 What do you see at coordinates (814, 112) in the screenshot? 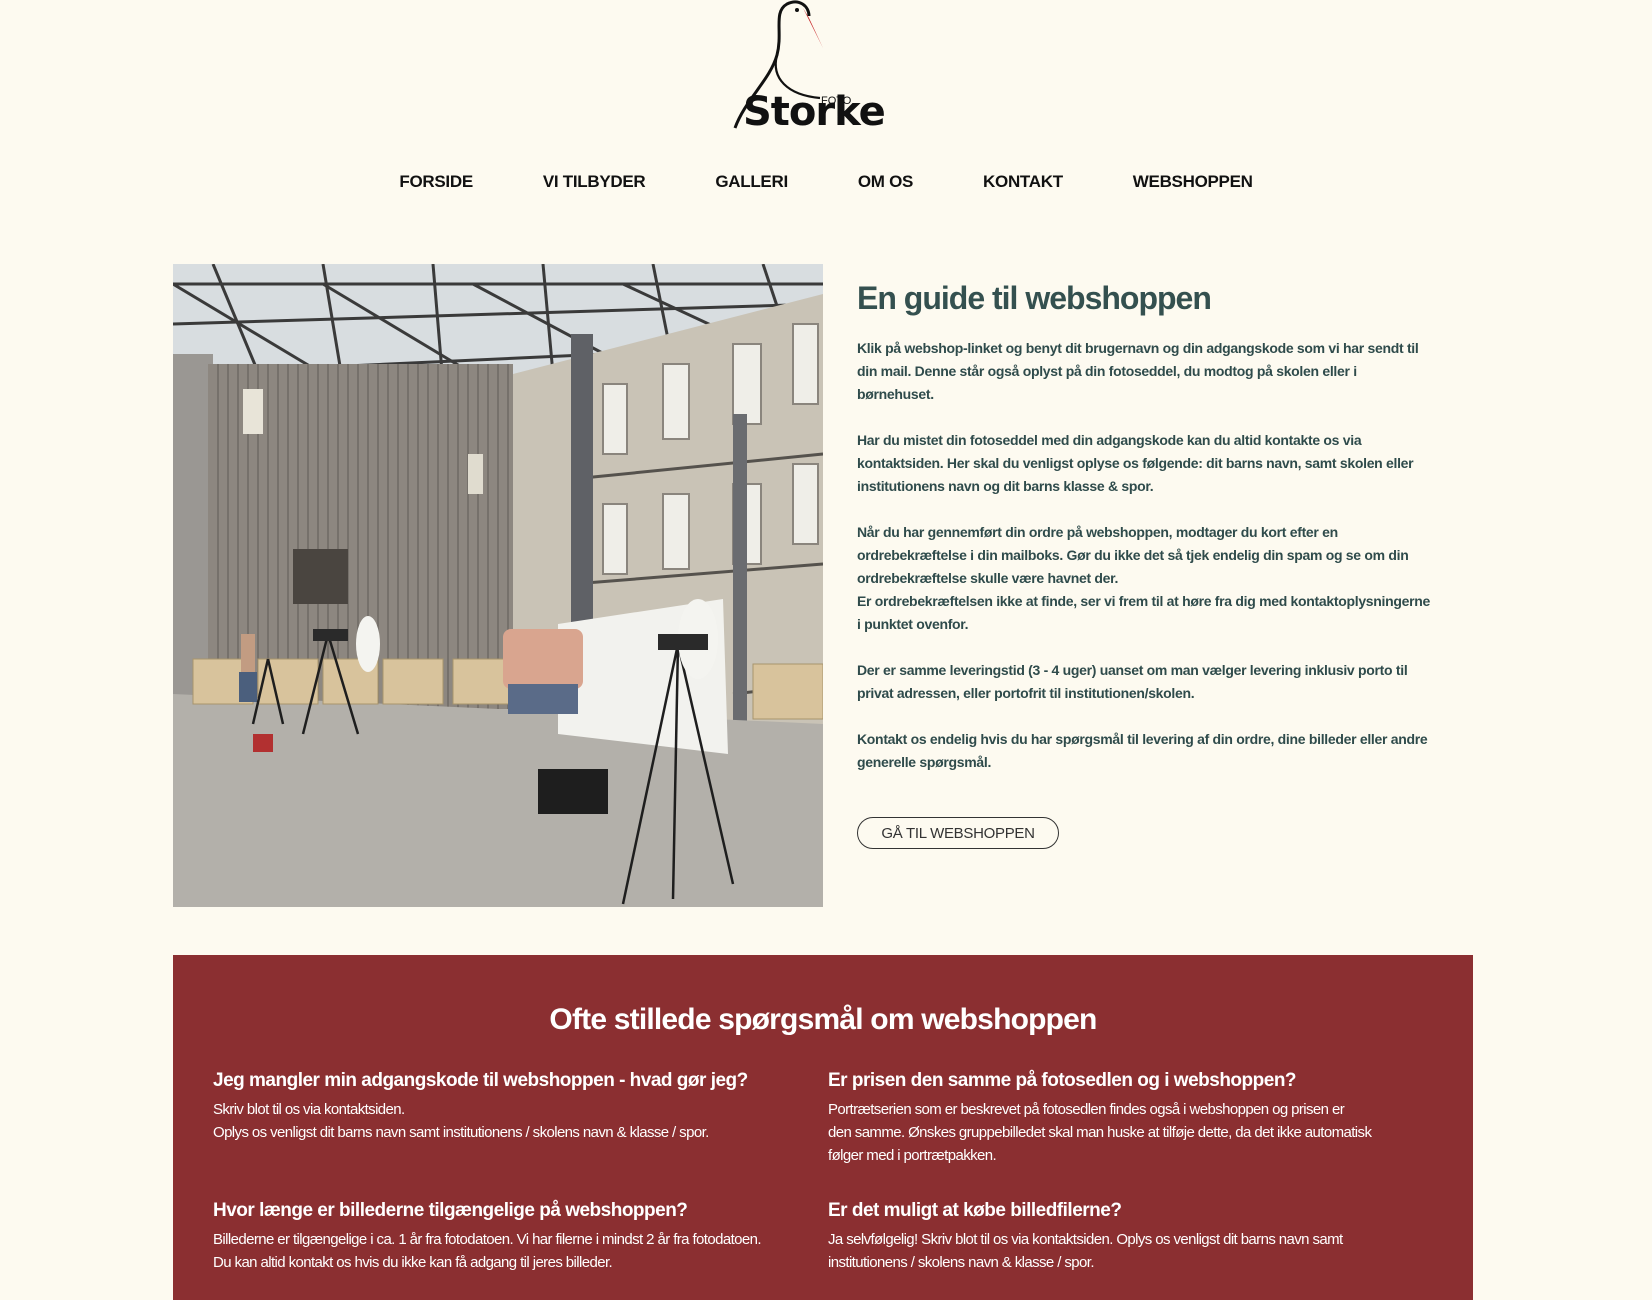
I see `logo-wordmark: Storke` at bounding box center [814, 112].